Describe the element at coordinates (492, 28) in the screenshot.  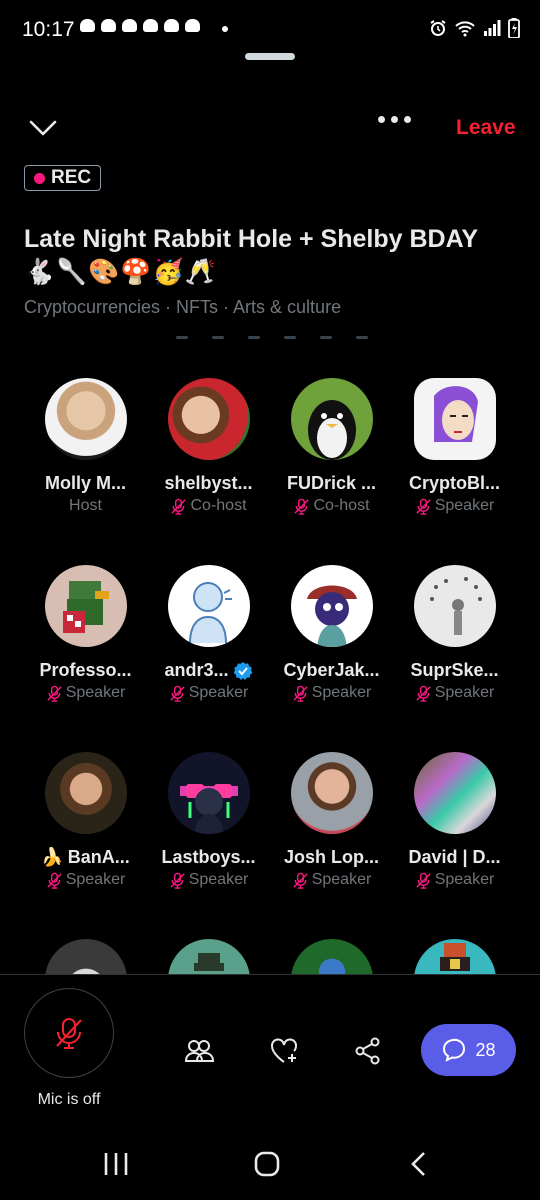
I see `signal-icon` at that location.